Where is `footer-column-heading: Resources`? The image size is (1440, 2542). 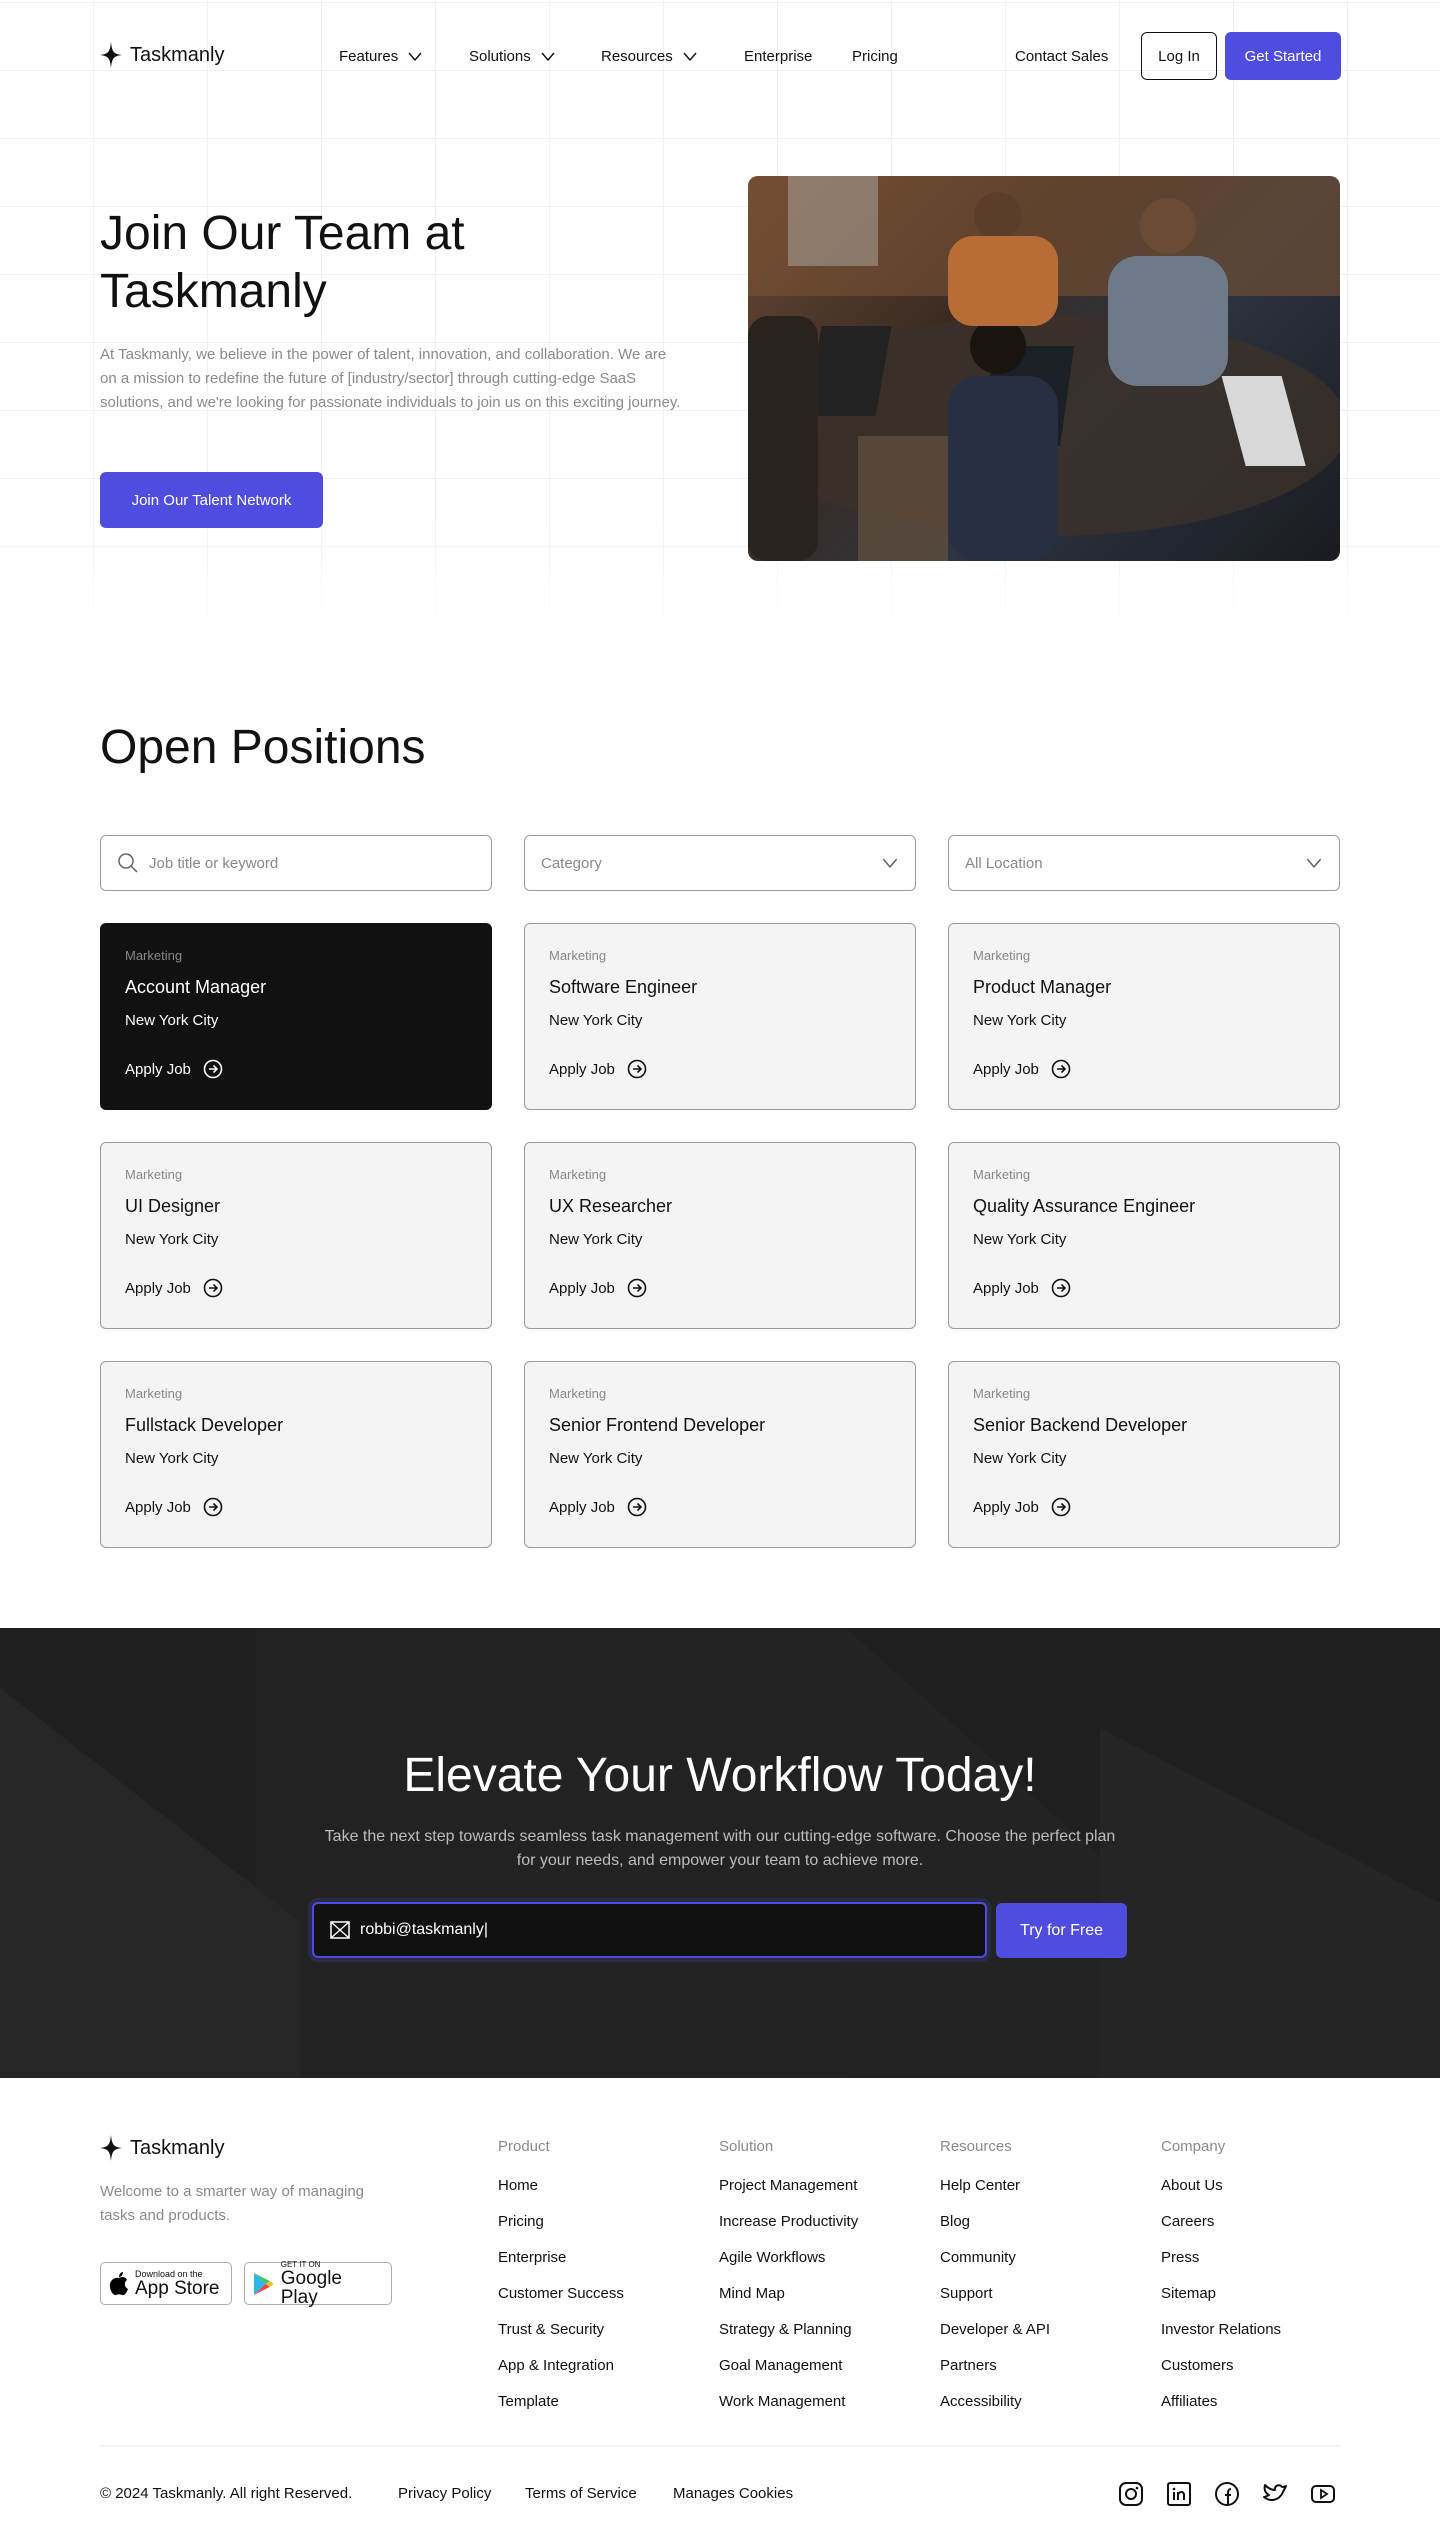 footer-column-heading: Resources is located at coordinates (976, 2146).